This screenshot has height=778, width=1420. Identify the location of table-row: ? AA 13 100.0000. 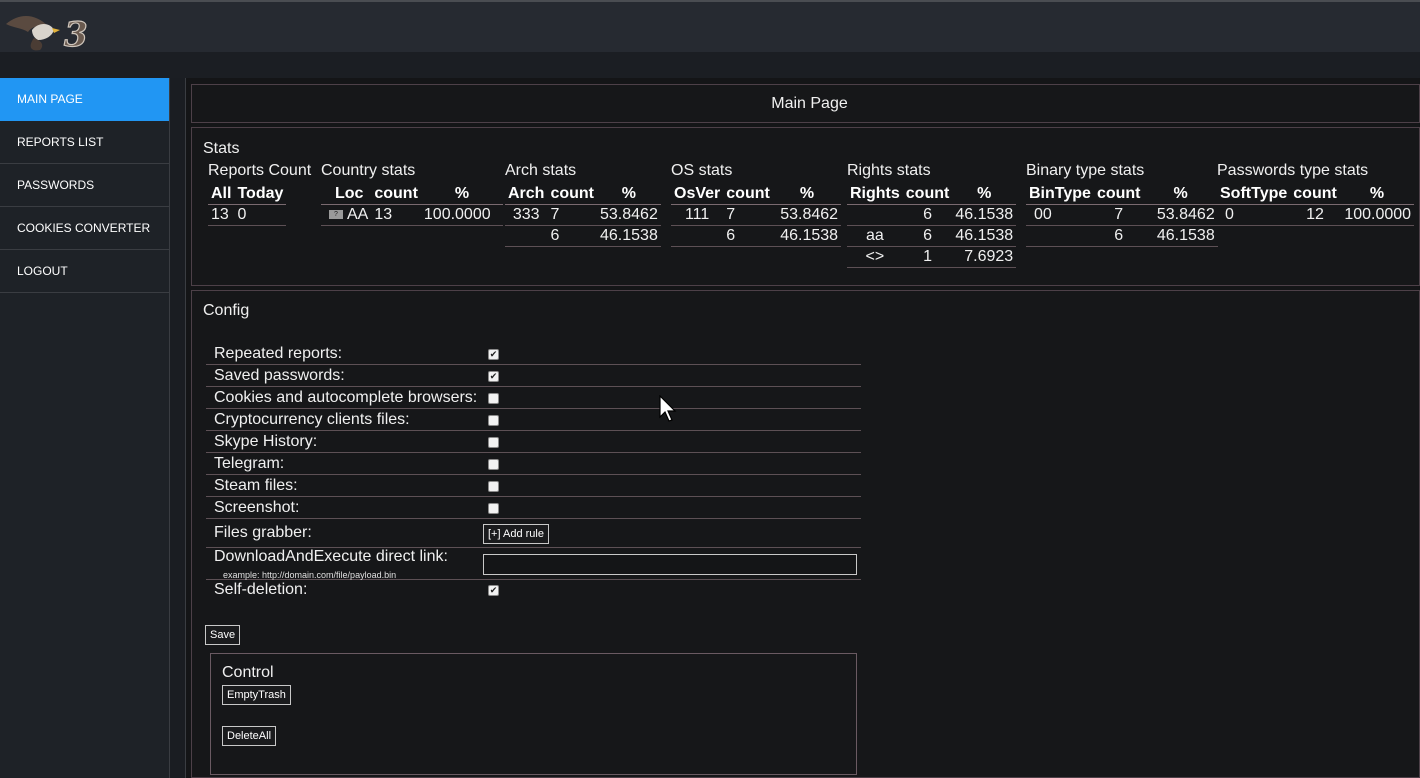
(412, 215).